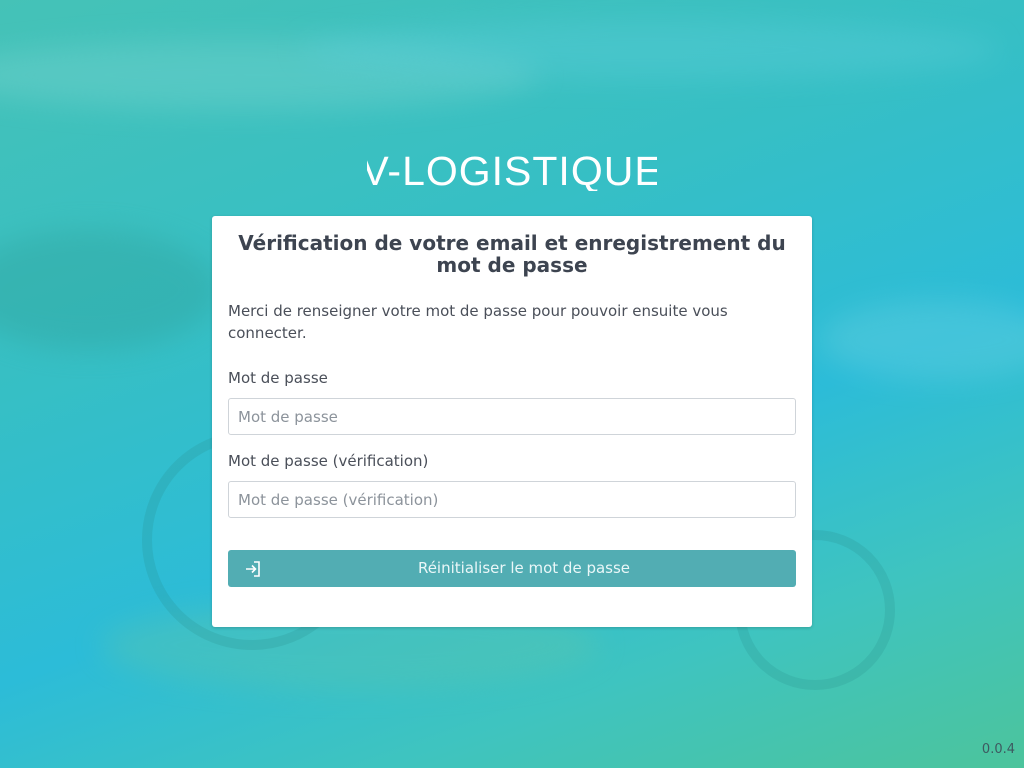 Image resolution: width=1024 pixels, height=768 pixels. I want to click on password-confirm-label: Mot de passe (vérification), so click(328, 461).